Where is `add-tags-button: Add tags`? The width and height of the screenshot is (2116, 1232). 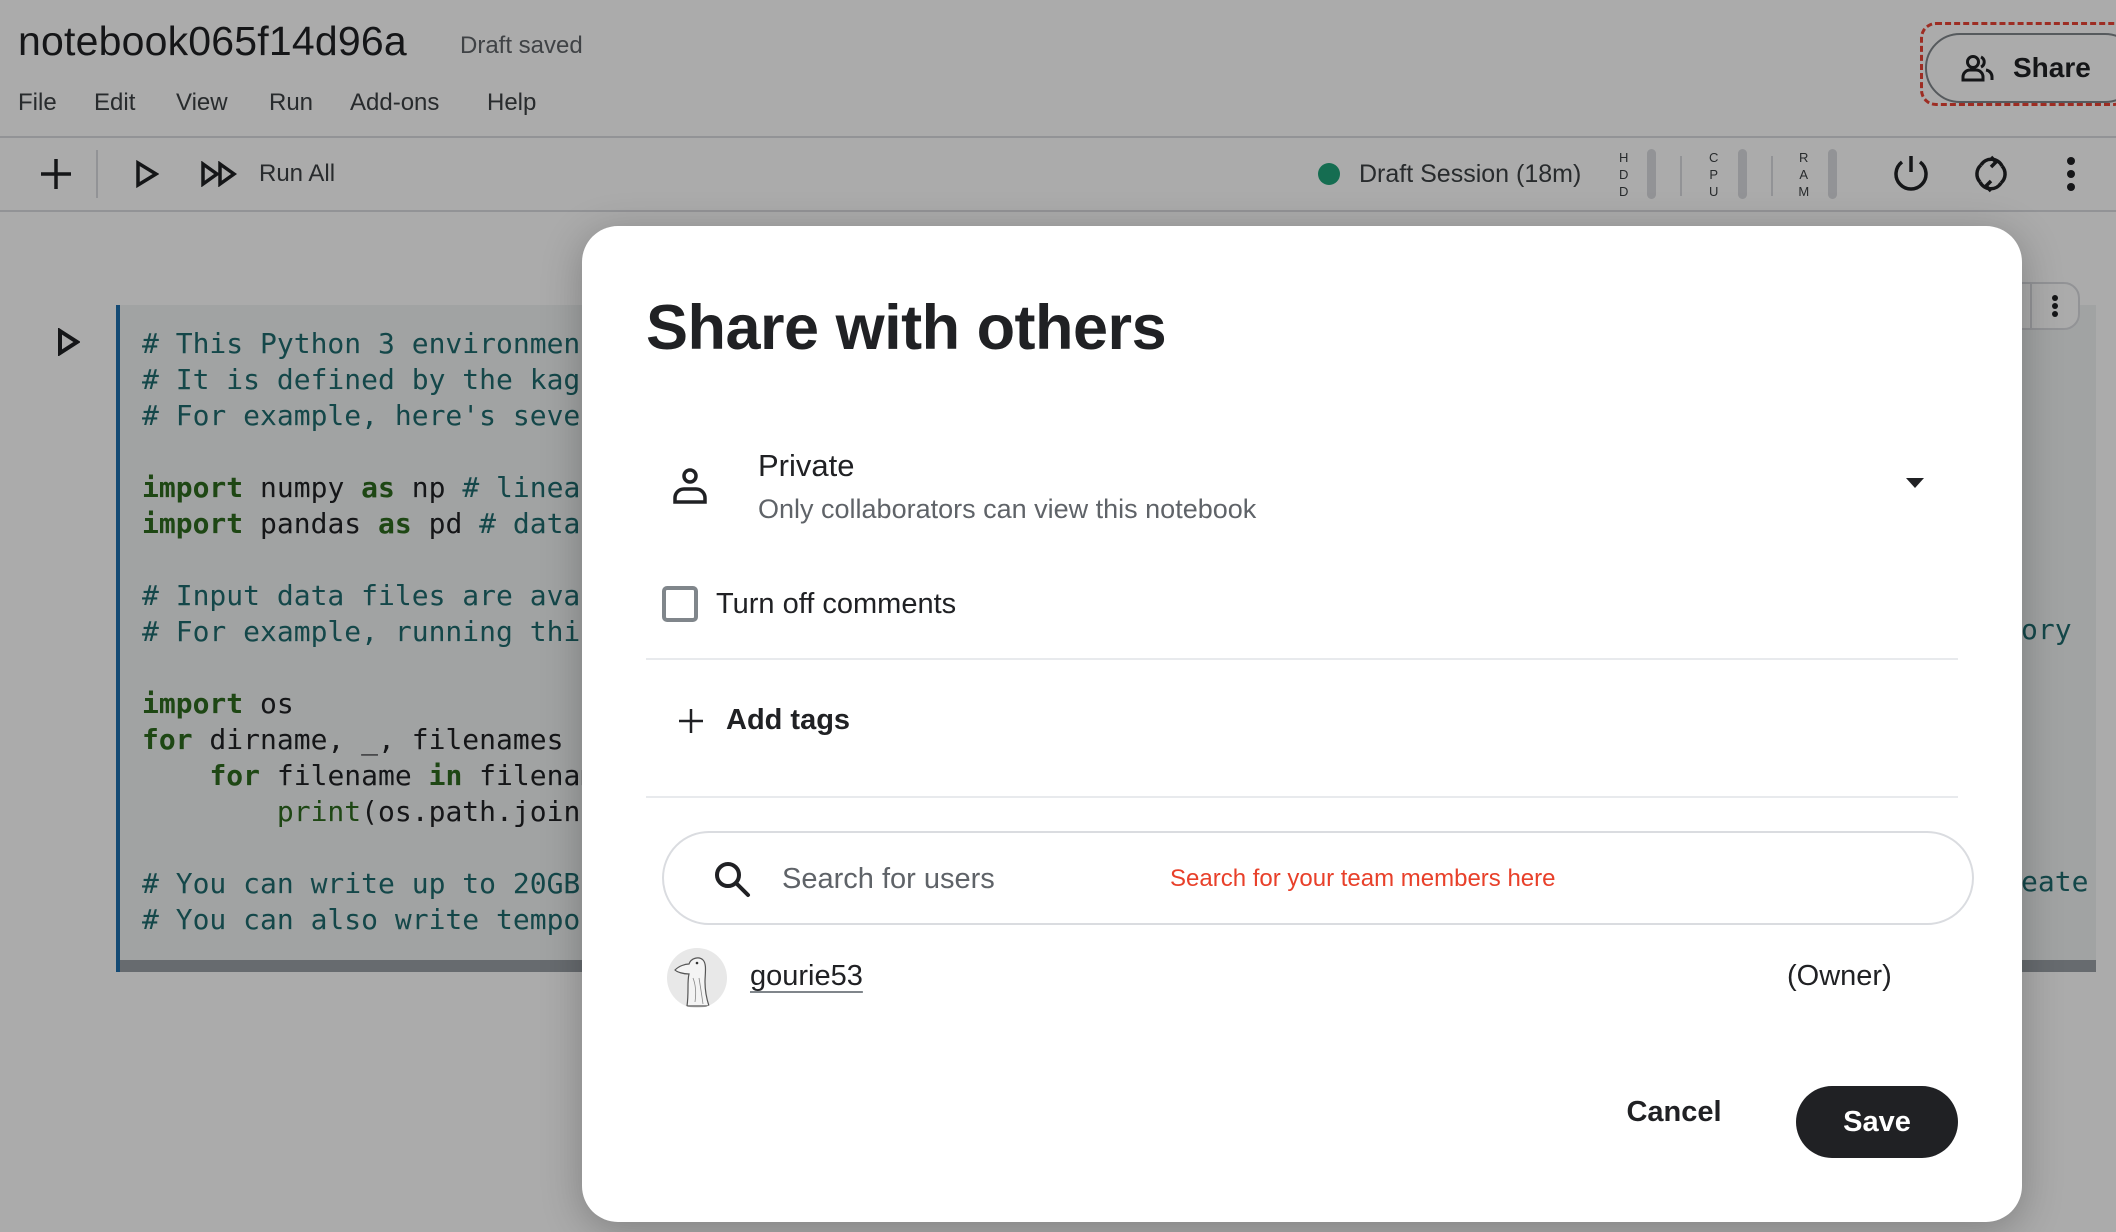
add-tags-button: Add tags is located at coordinates (764, 720).